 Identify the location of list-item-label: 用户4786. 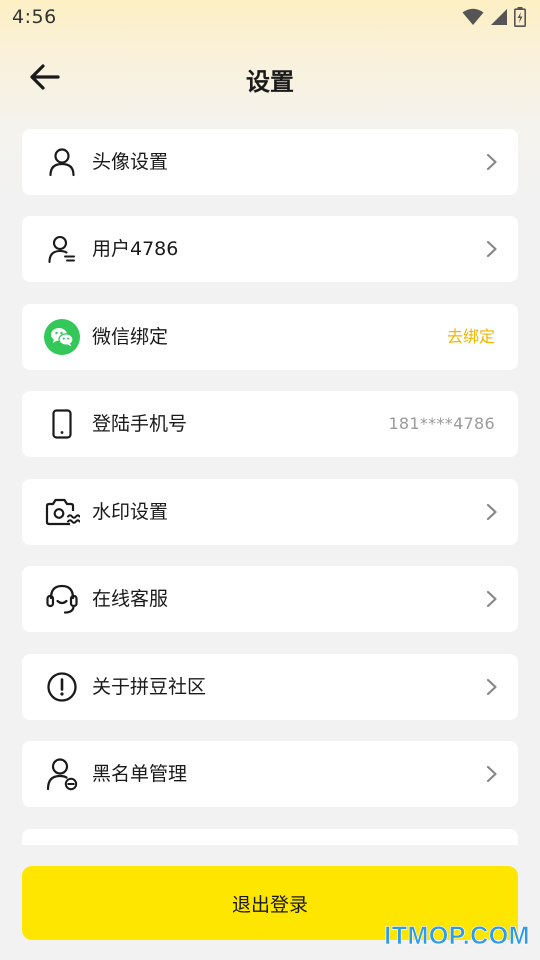
(135, 249).